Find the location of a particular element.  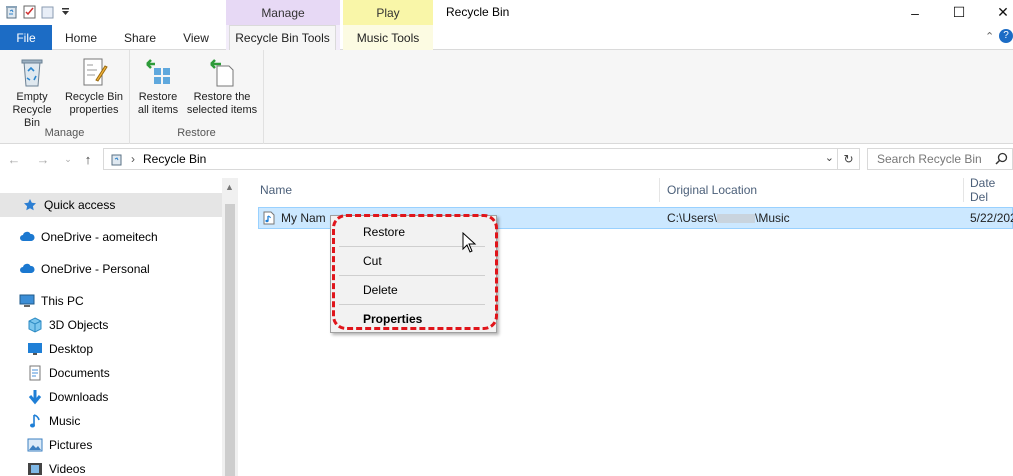

close-button: ✕ is located at coordinates (997, 12).